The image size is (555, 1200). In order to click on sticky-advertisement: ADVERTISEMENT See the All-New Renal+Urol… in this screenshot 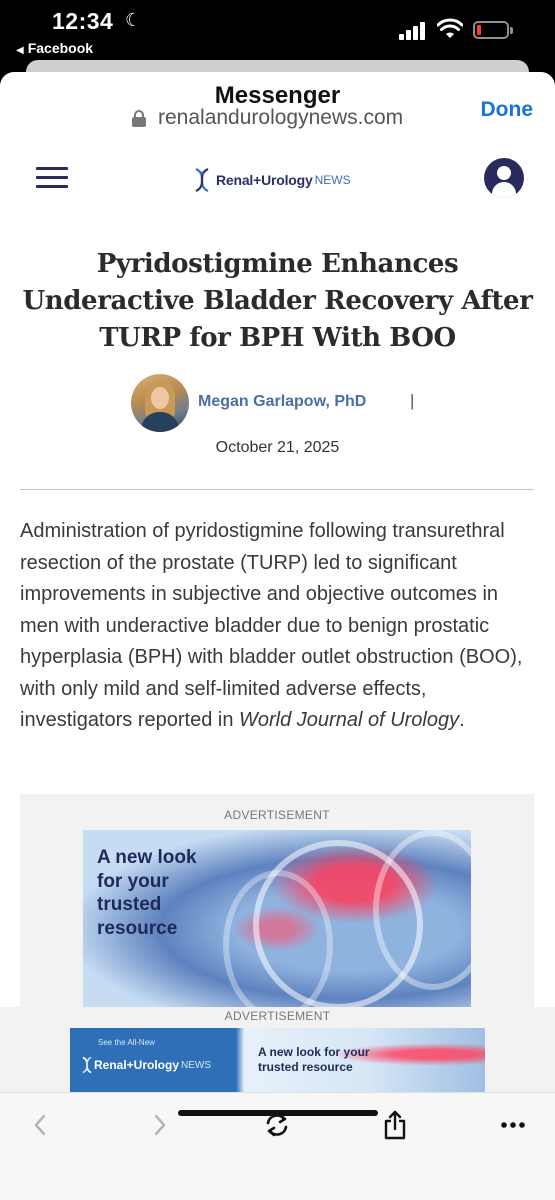, I will do `click(277, 1052)`.